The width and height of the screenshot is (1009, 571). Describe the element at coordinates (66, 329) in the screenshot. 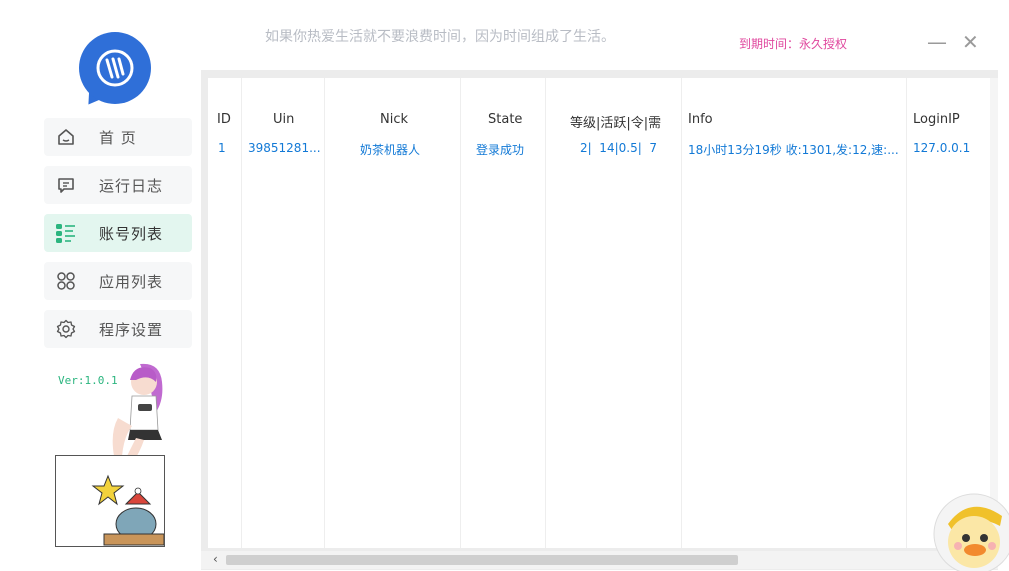

I see `gear-icon` at that location.